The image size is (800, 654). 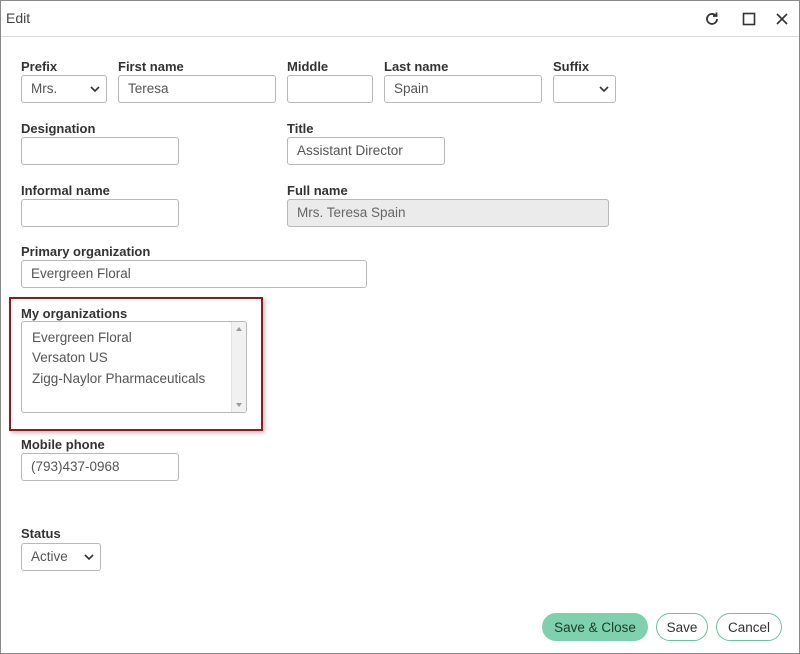 What do you see at coordinates (571, 66) in the screenshot?
I see `suffix-label: Suffix` at bounding box center [571, 66].